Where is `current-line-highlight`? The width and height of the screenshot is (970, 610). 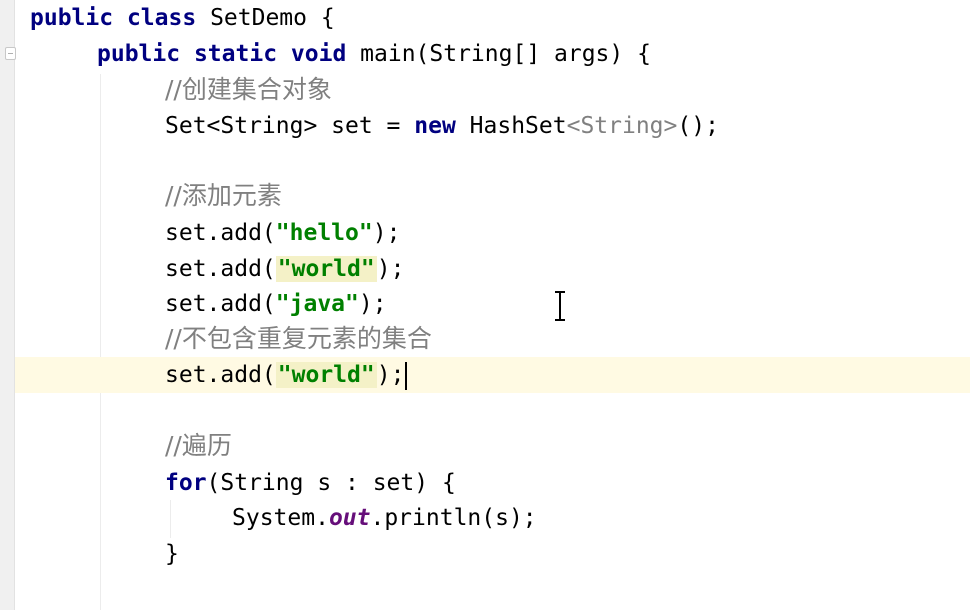
current-line-highlight is located at coordinates (492, 375).